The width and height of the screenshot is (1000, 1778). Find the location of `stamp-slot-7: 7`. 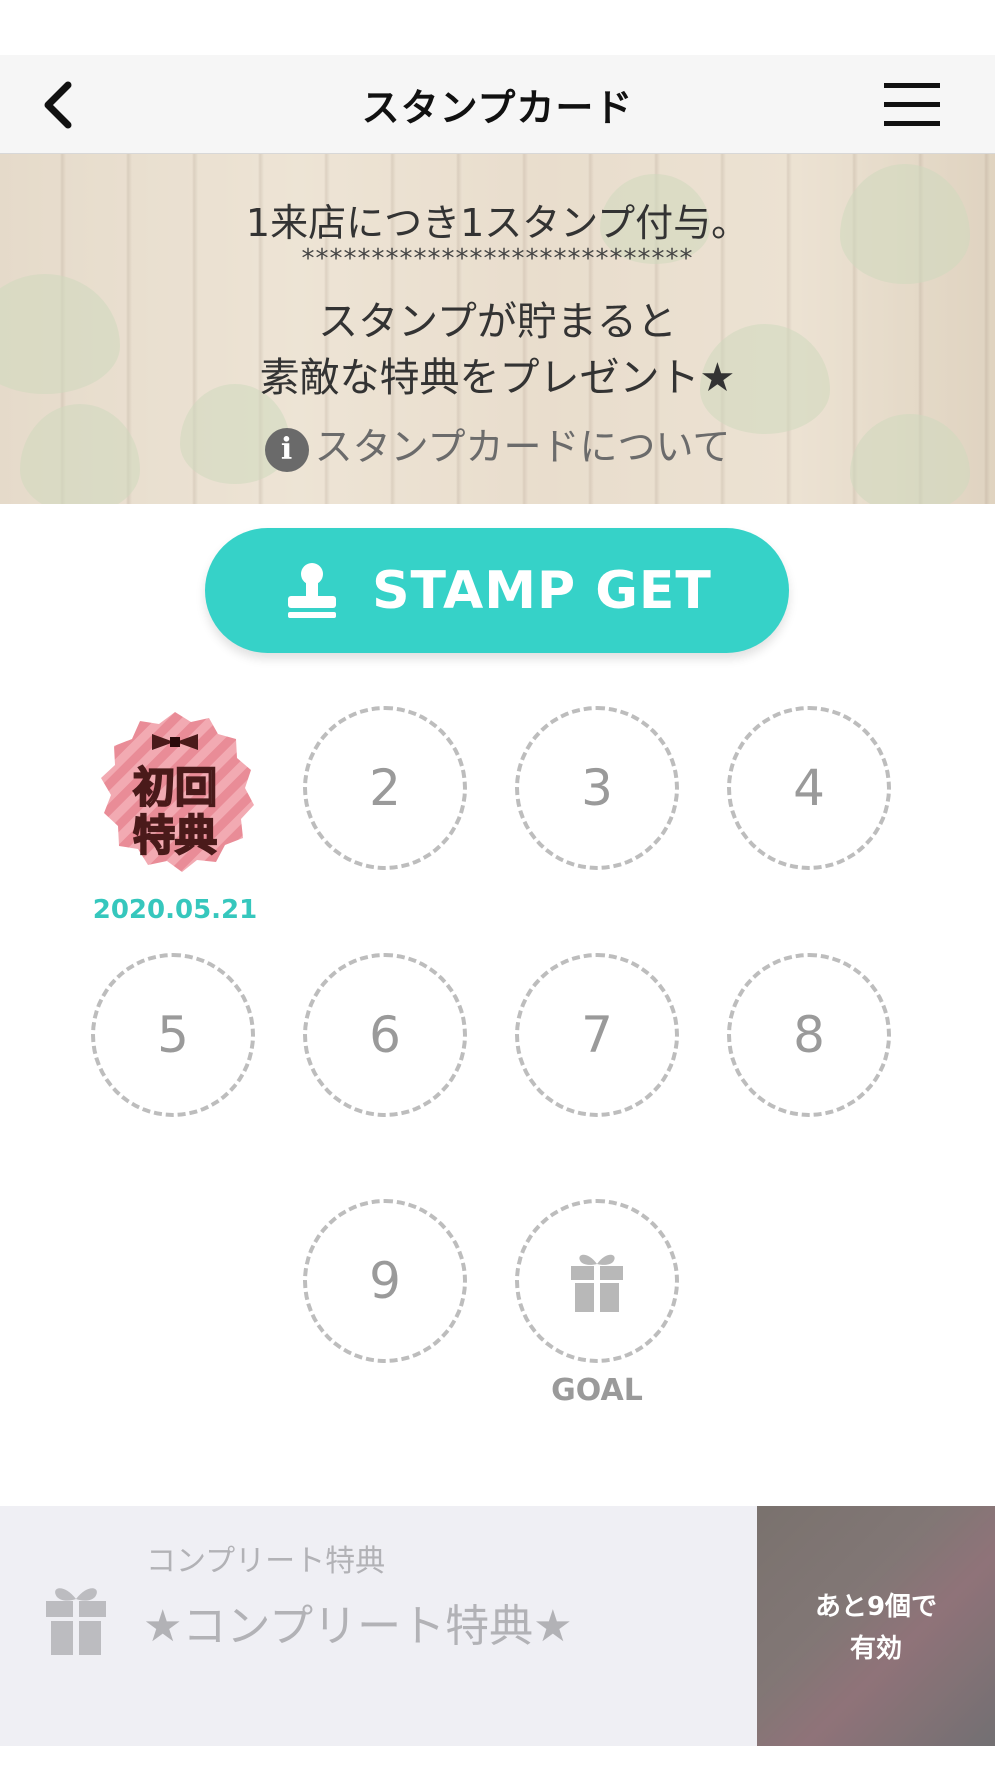

stamp-slot-7: 7 is located at coordinates (597, 1035).